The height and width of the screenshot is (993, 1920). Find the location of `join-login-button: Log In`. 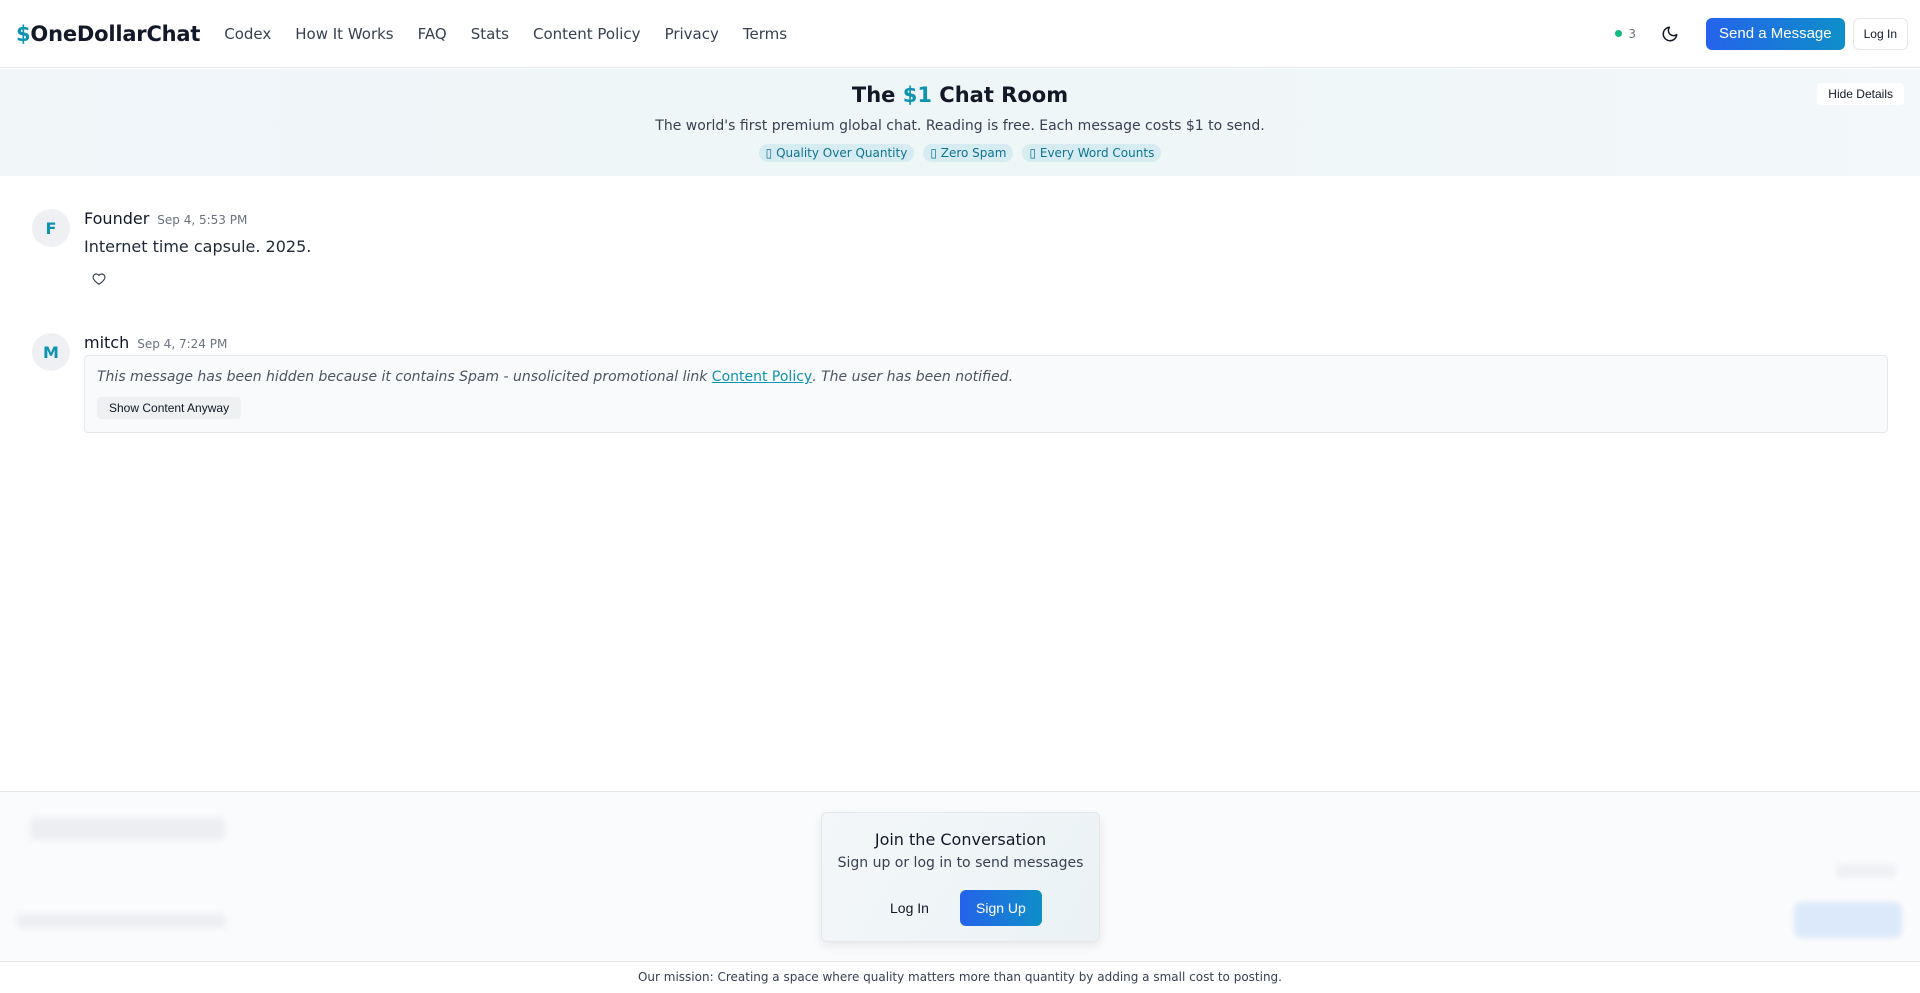

join-login-button: Log In is located at coordinates (909, 908).